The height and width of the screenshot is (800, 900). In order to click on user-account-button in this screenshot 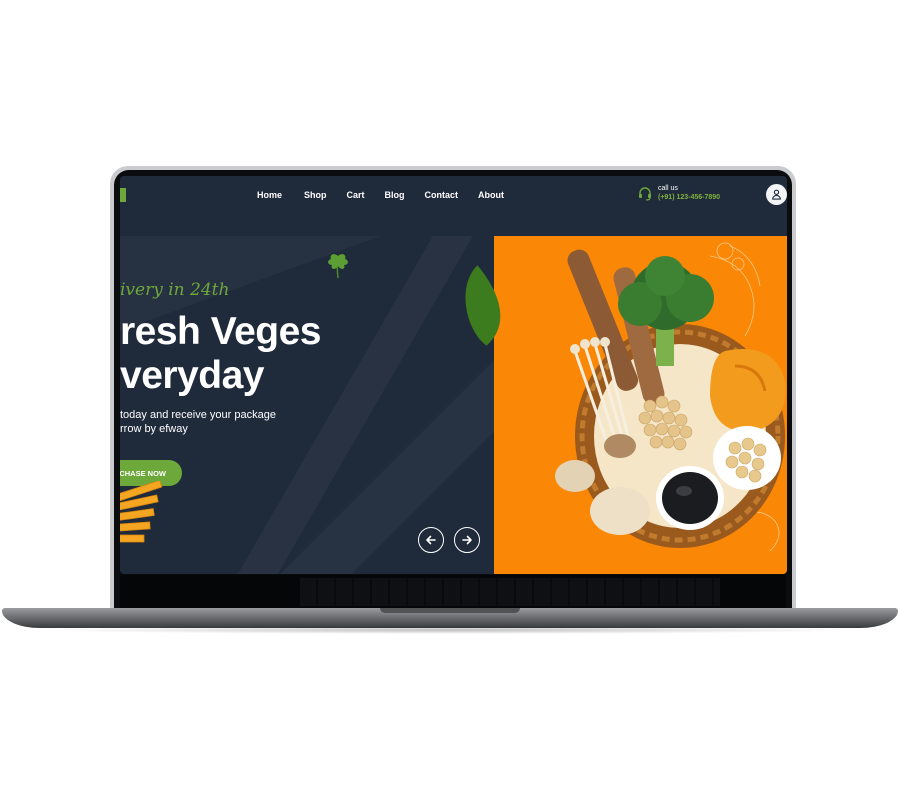, I will do `click(776, 194)`.